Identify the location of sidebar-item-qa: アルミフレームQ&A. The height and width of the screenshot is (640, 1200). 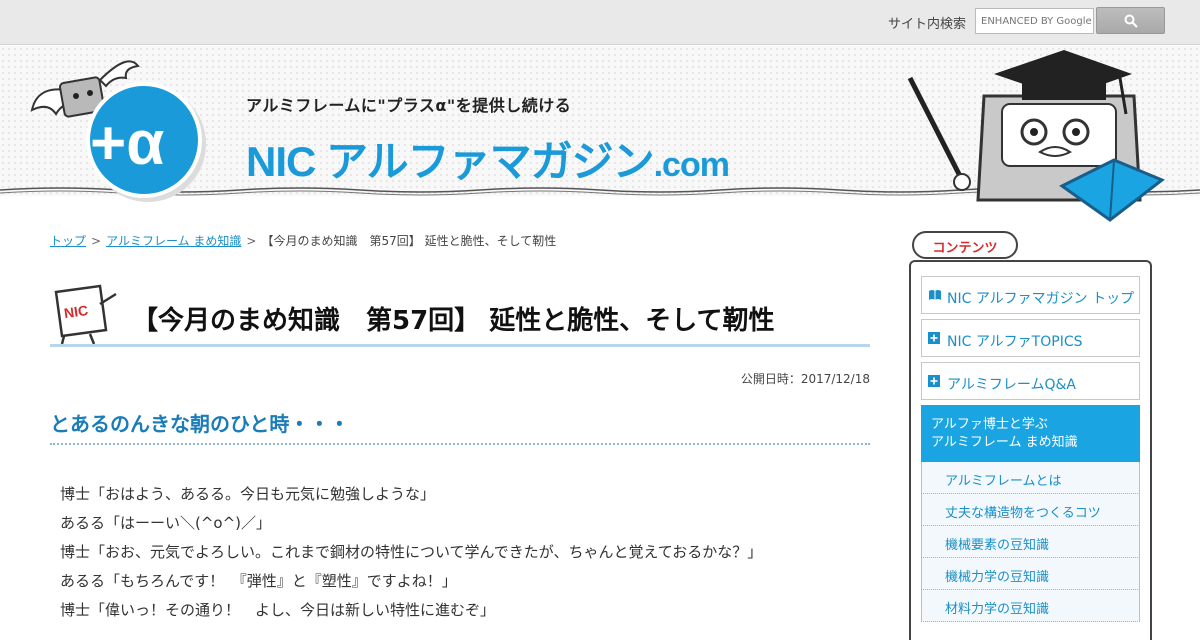
(1030, 381).